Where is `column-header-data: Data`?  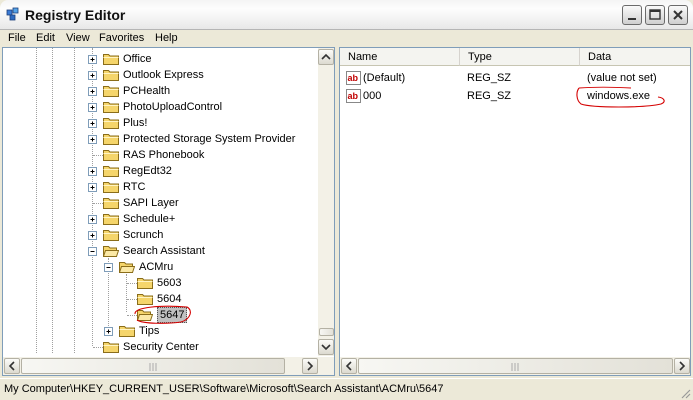
column-header-data: Data is located at coordinates (635, 57).